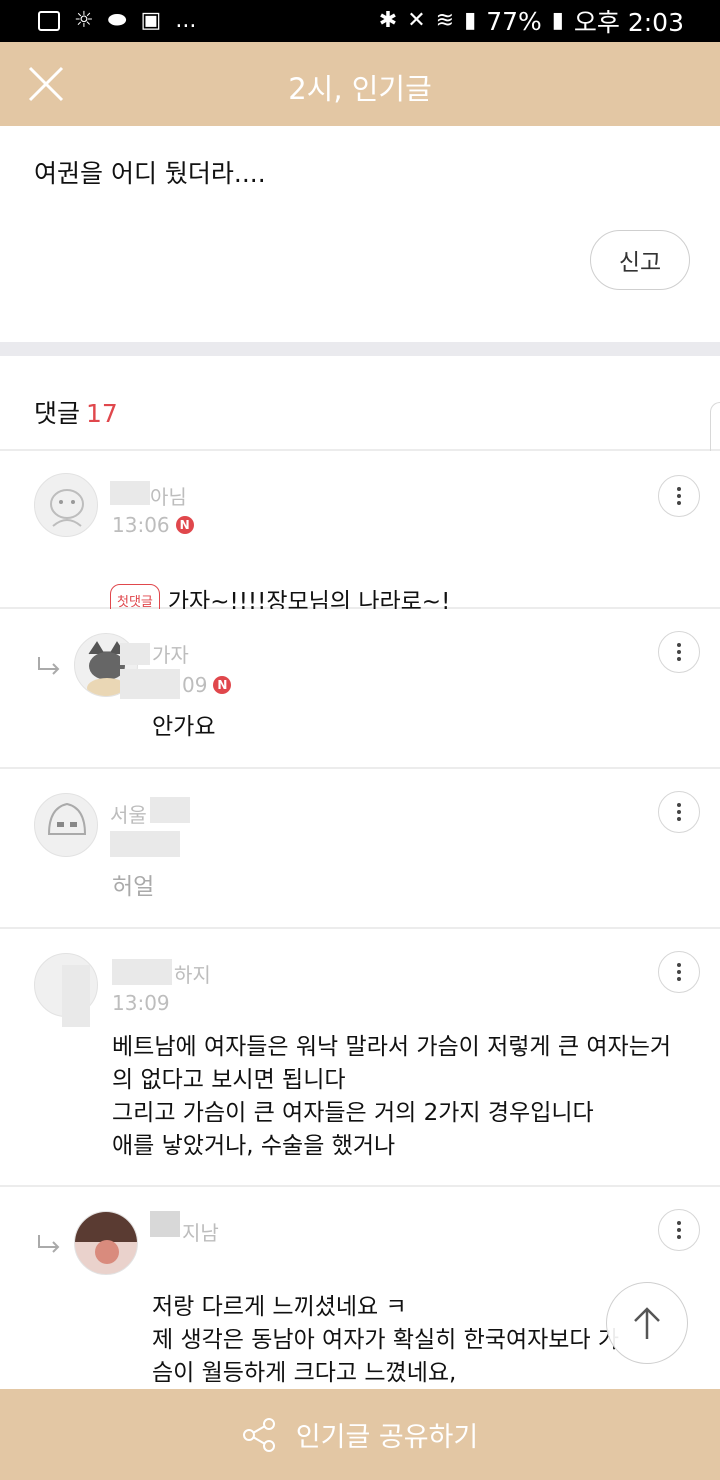  I want to click on battery-percent: 77%, so click(514, 21).